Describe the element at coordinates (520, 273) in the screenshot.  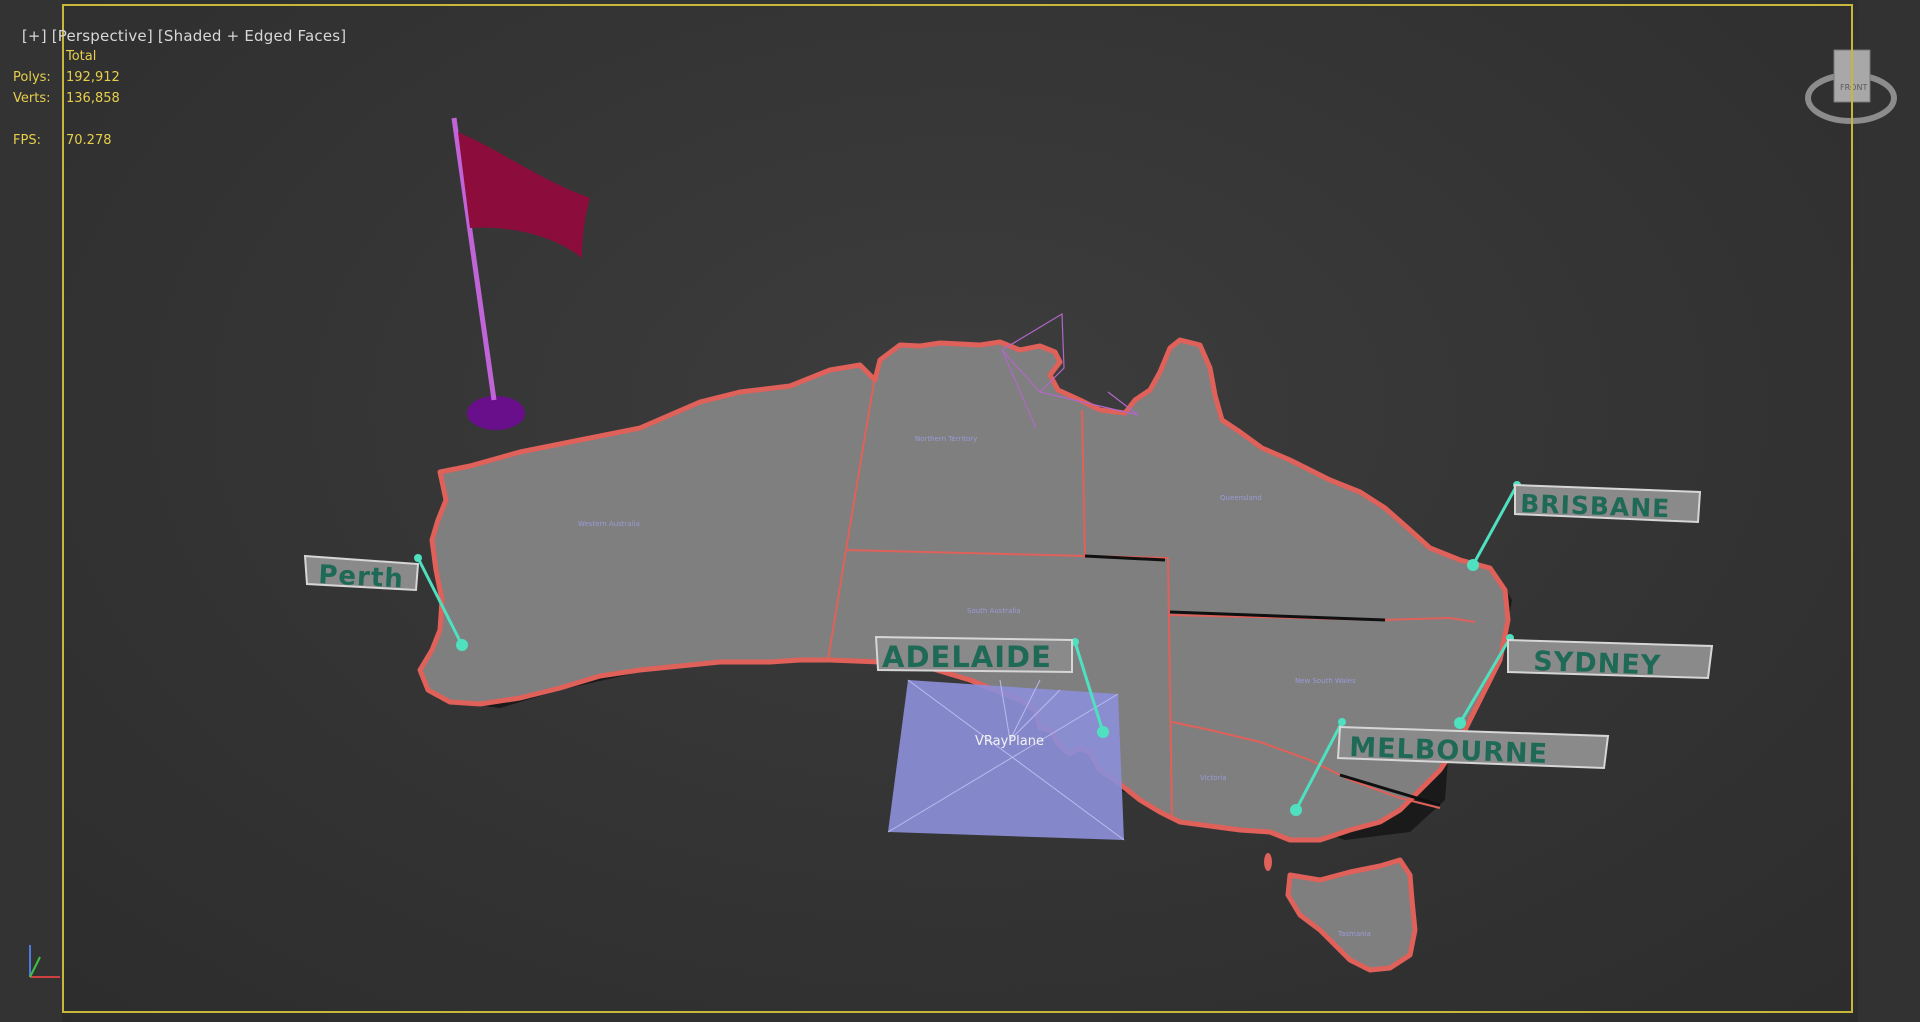
I see `flag-object` at that location.